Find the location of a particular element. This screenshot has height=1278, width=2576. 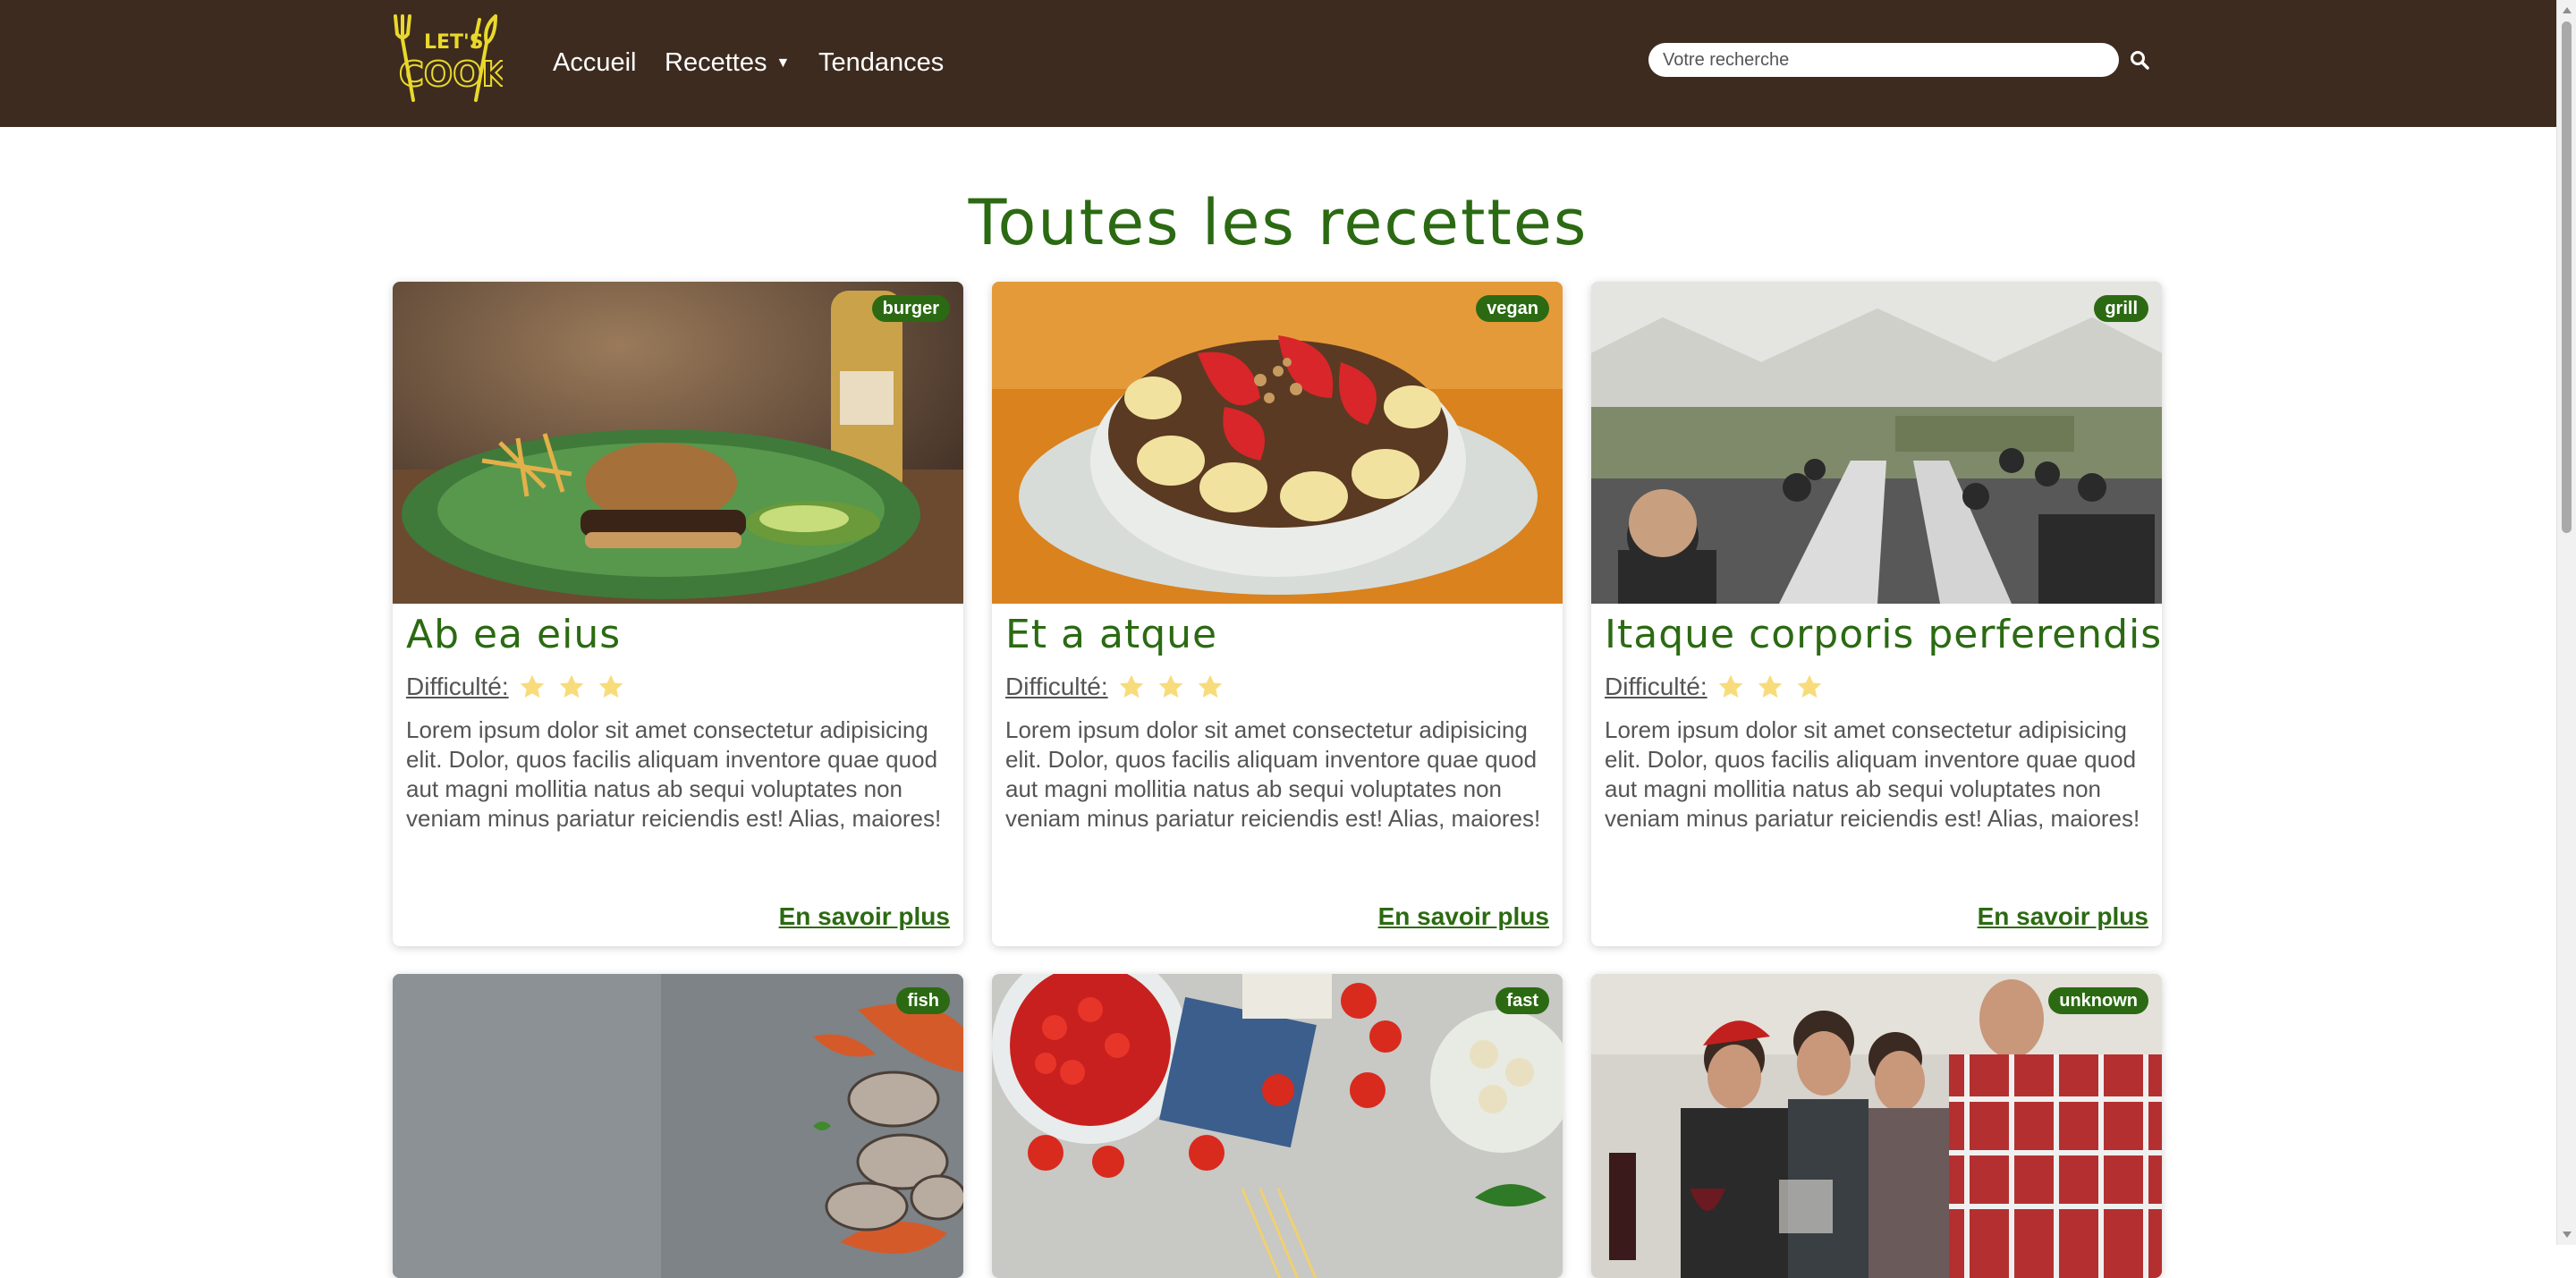

category-badge: fish is located at coordinates (923, 1000).